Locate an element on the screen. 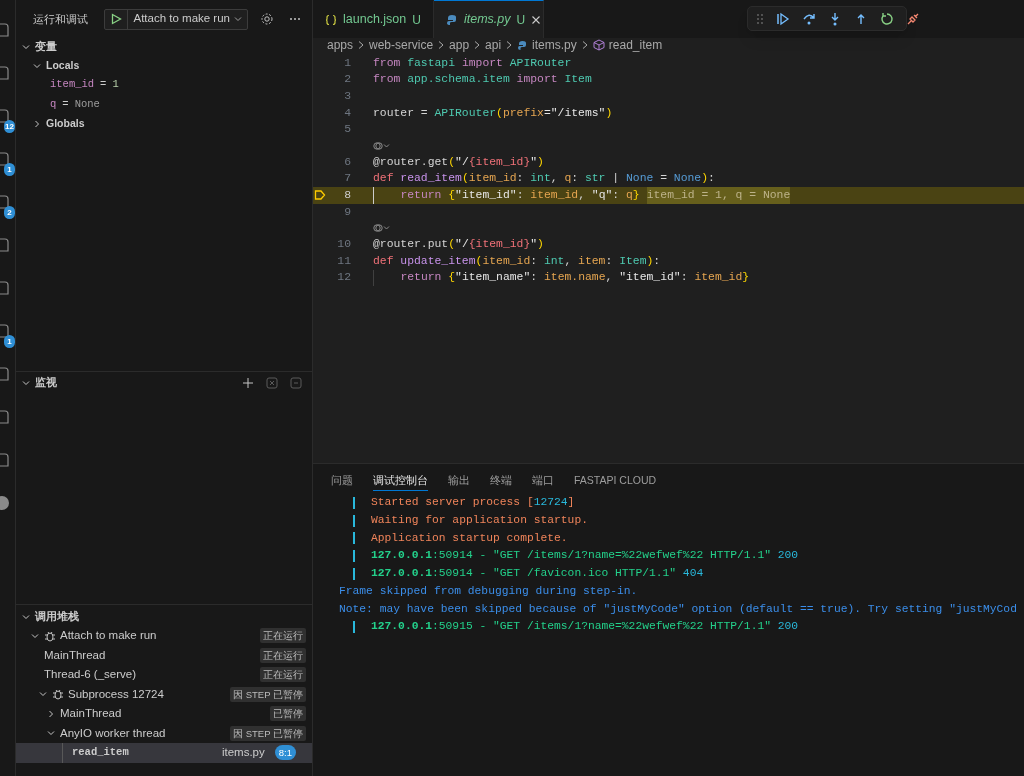 The height and width of the screenshot is (776, 1024). collapse-all-icon is located at coordinates (272, 383).